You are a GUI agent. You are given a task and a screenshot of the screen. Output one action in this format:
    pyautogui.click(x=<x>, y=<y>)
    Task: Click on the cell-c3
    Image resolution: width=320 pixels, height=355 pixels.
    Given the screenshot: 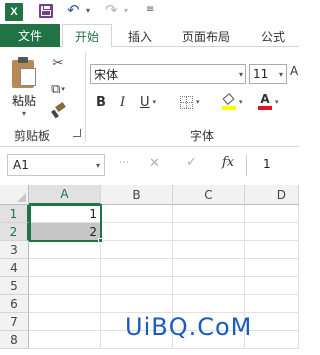 What is the action you would take?
    pyautogui.click(x=209, y=250)
    